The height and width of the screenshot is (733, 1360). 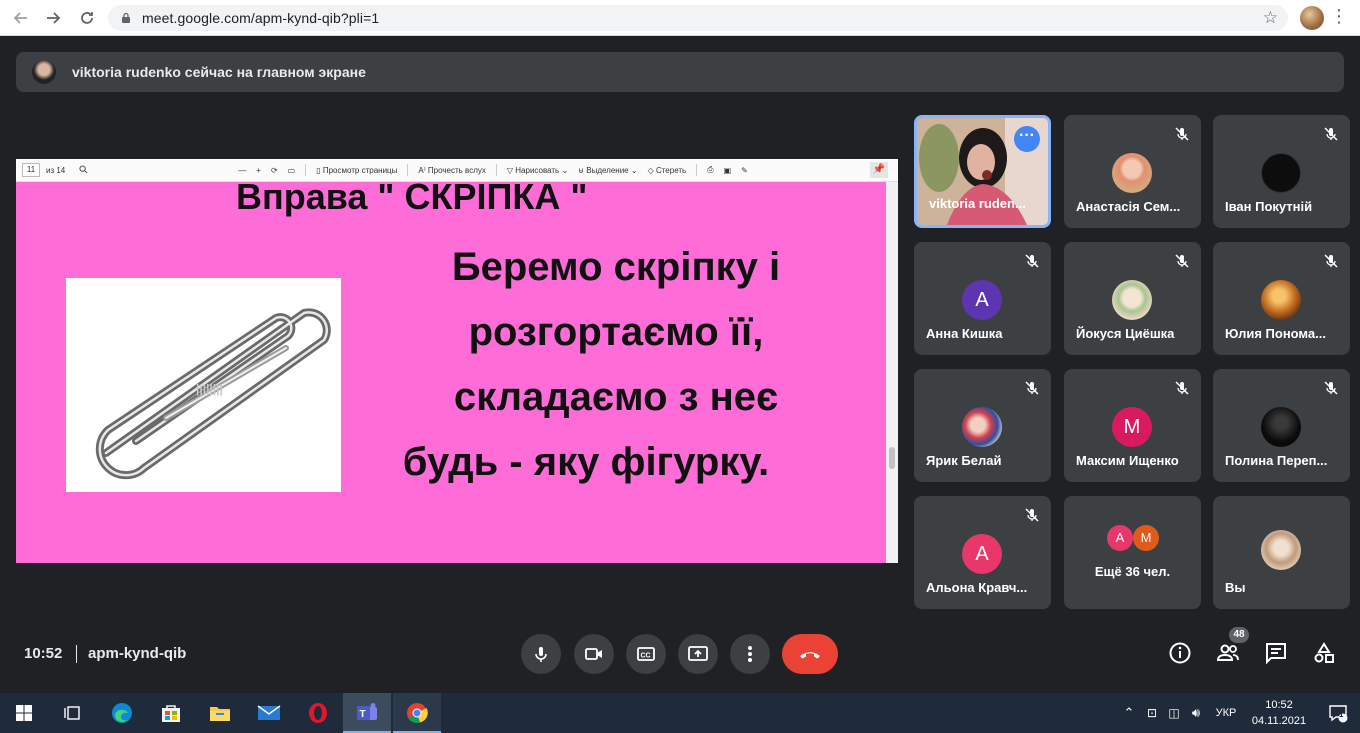 What do you see at coordinates (1279, 721) in the screenshot?
I see `clock-date: 04.11.2021` at bounding box center [1279, 721].